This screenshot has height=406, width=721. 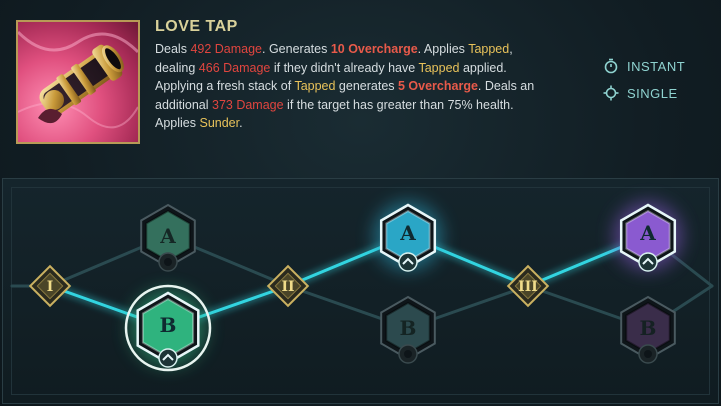 I want to click on talent-node-II-A: A, so click(x=408, y=237).